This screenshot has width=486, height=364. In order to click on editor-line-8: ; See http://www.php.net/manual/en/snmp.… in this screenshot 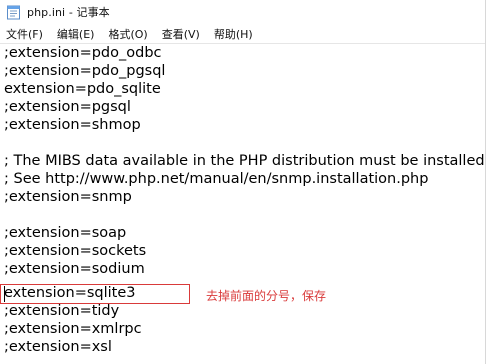, I will do `click(216, 179)`.